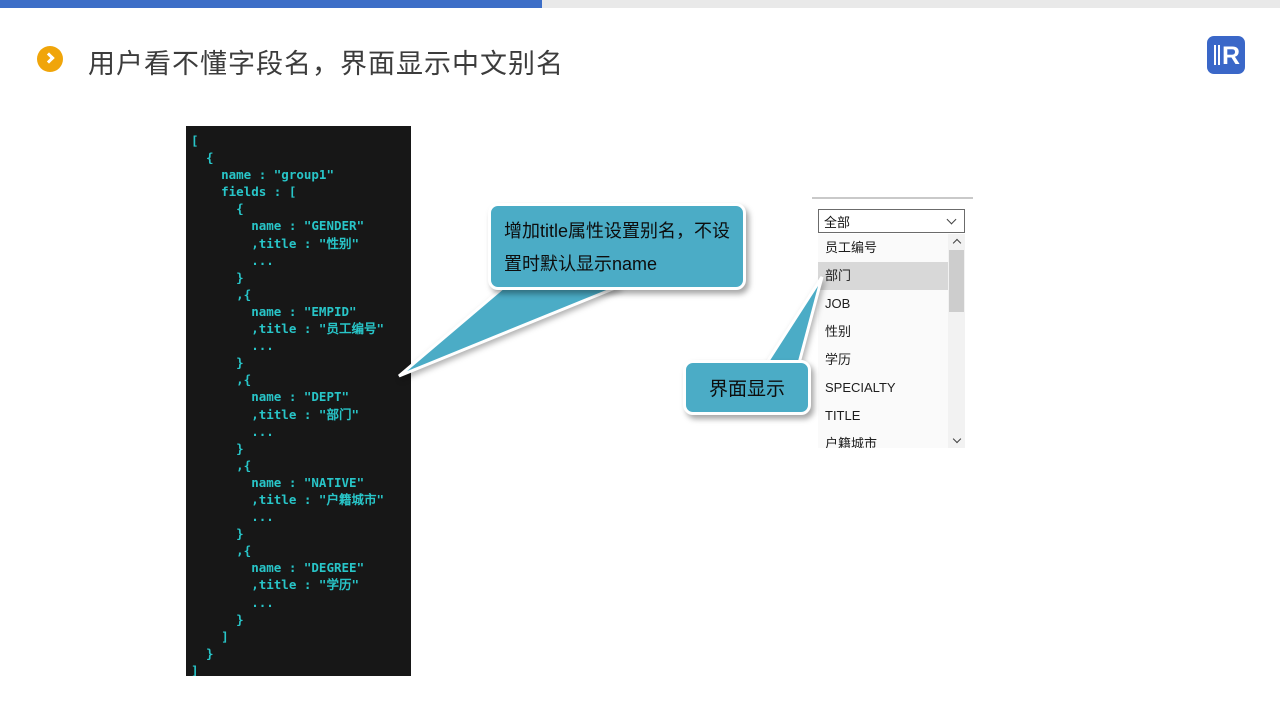 The width and height of the screenshot is (1280, 720). I want to click on callout1-tail, so click(509, 331).